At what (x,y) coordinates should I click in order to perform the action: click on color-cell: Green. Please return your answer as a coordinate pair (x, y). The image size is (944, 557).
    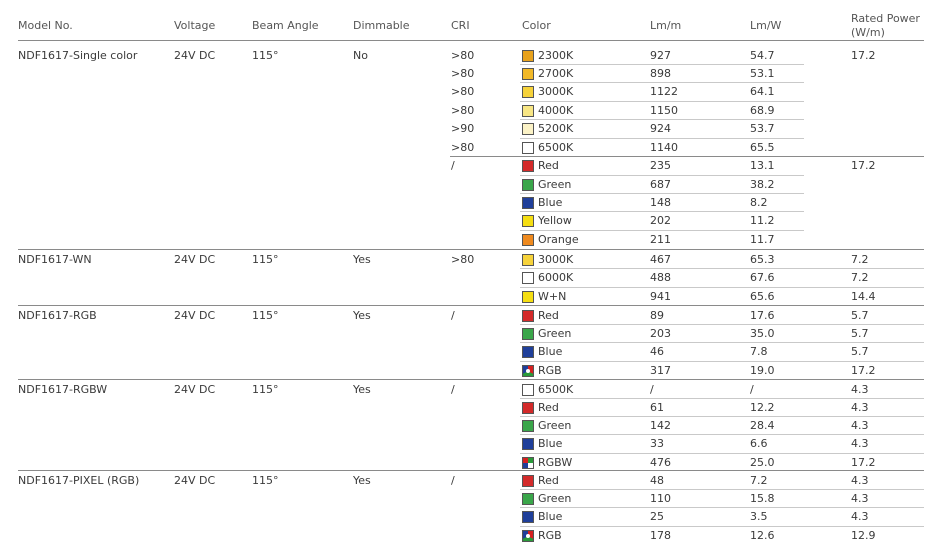
    Looking at the image, I should click on (555, 333).